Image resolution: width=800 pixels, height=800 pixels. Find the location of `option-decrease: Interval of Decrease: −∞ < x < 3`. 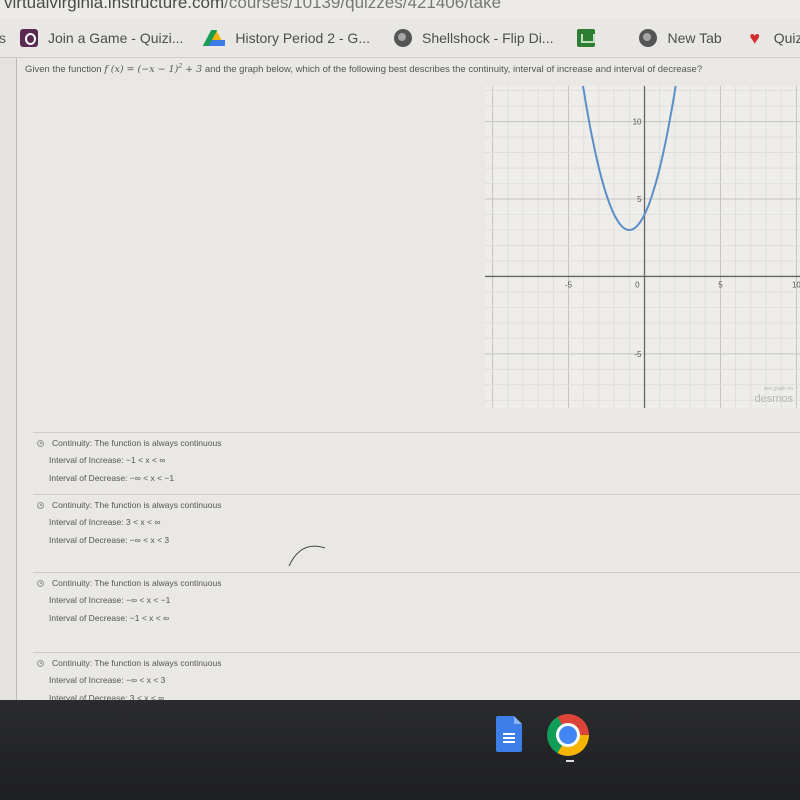

option-decrease: Interval of Decrease: −∞ < x < 3 is located at coordinates (109, 540).